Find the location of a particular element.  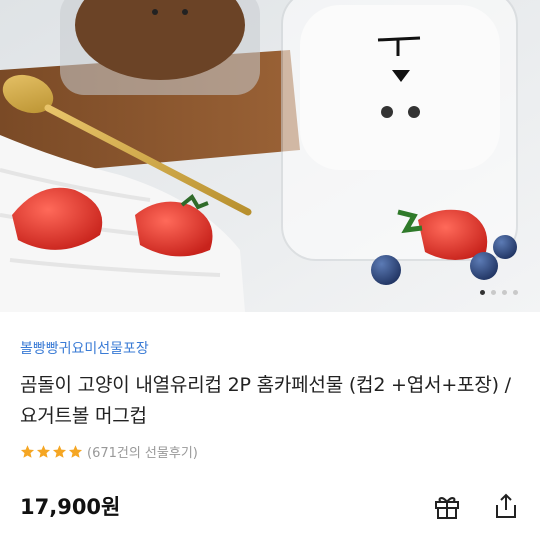

rating-row: (671건의 선물후기) is located at coordinates (109, 451).